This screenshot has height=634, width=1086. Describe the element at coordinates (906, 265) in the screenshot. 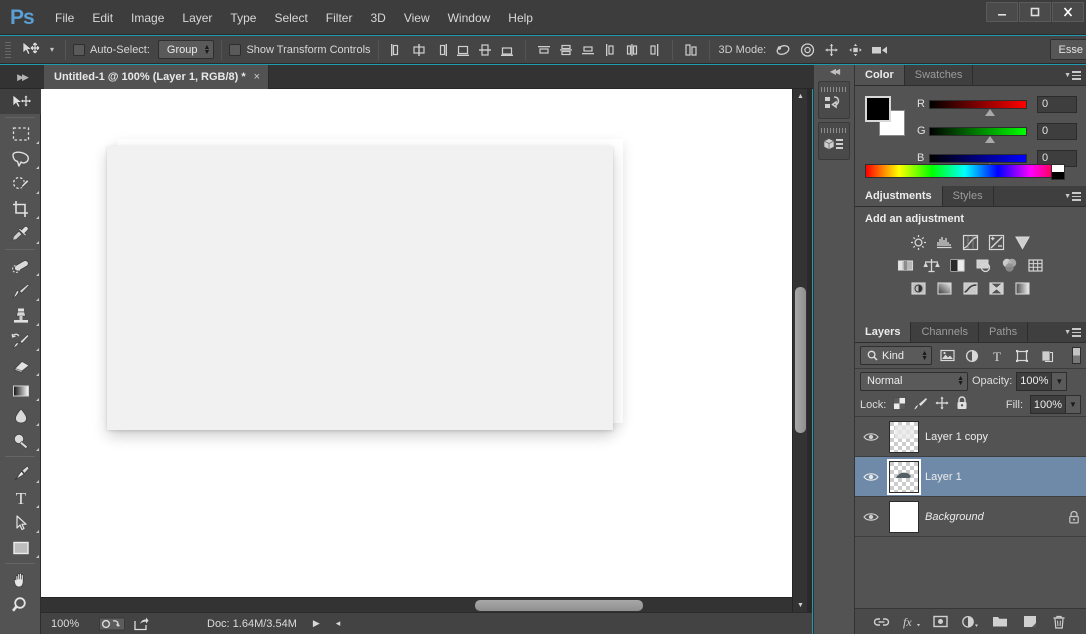

I see `hue-saturation-button` at that location.